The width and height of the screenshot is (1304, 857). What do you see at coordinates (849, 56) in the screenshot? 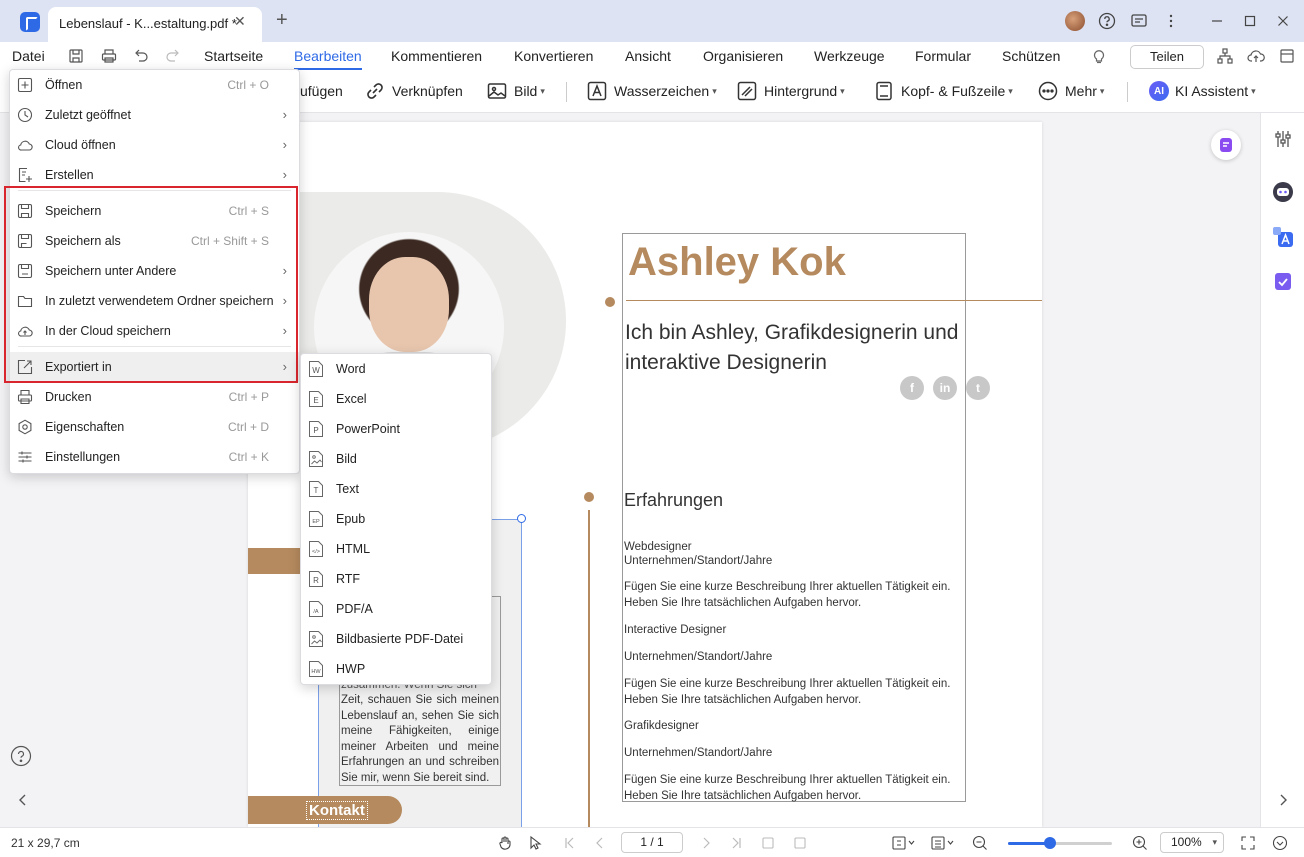
I see `tab-werkzeuge: Werkzeuge` at bounding box center [849, 56].